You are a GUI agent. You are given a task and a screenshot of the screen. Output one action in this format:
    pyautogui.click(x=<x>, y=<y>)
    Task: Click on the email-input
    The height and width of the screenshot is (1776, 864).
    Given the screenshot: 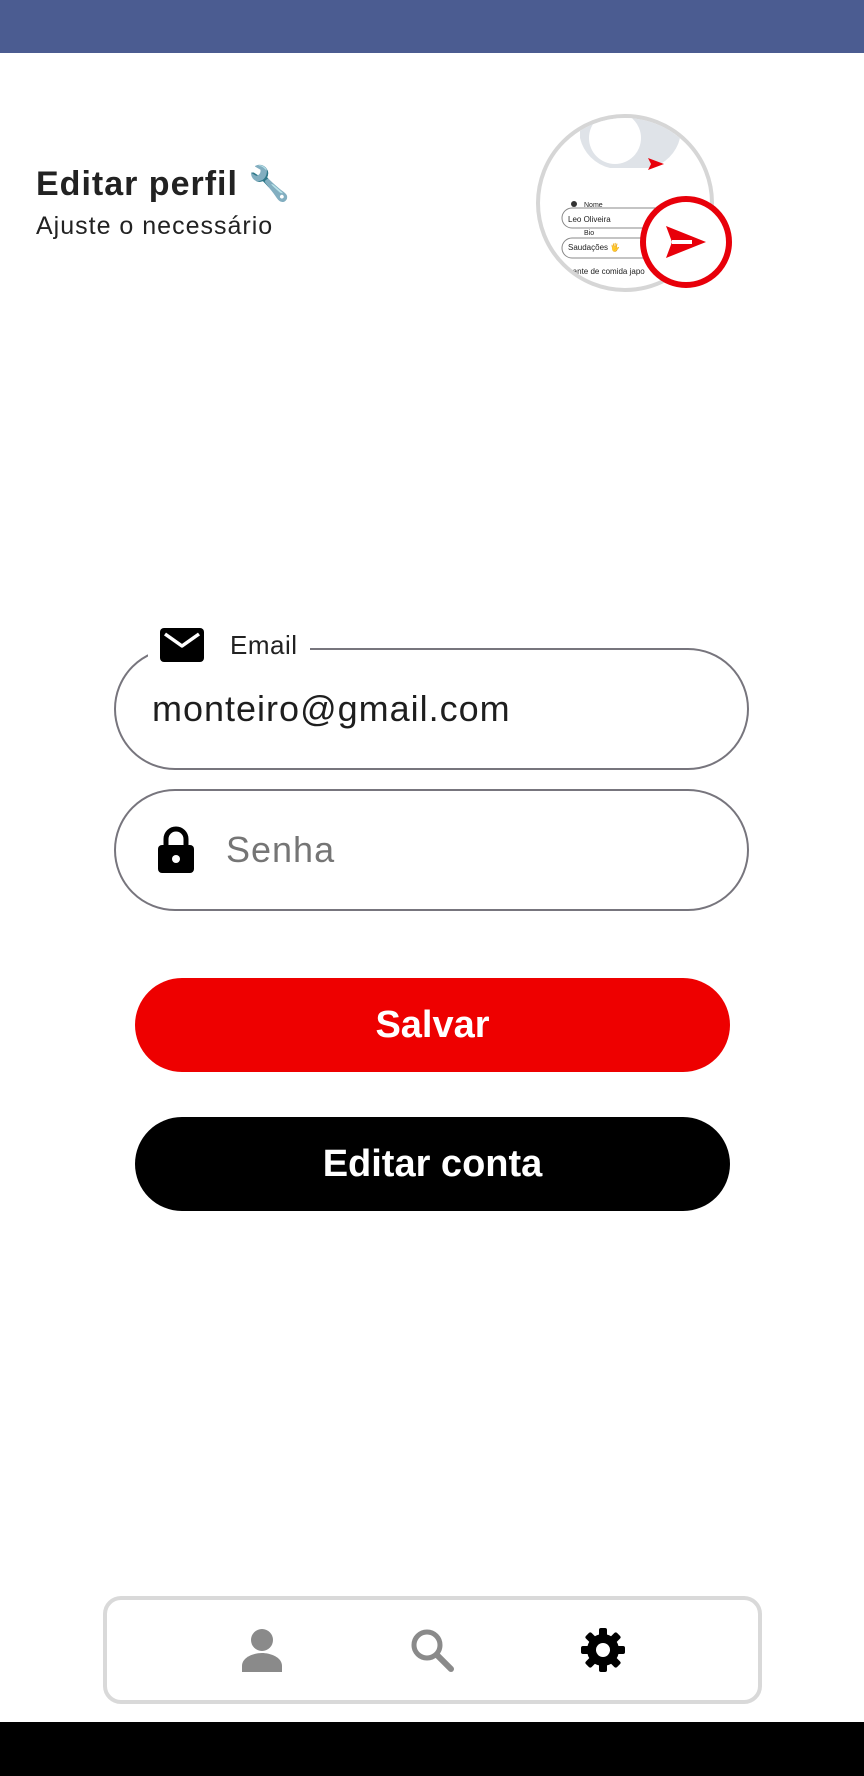 What is the action you would take?
    pyautogui.click(x=432, y=709)
    